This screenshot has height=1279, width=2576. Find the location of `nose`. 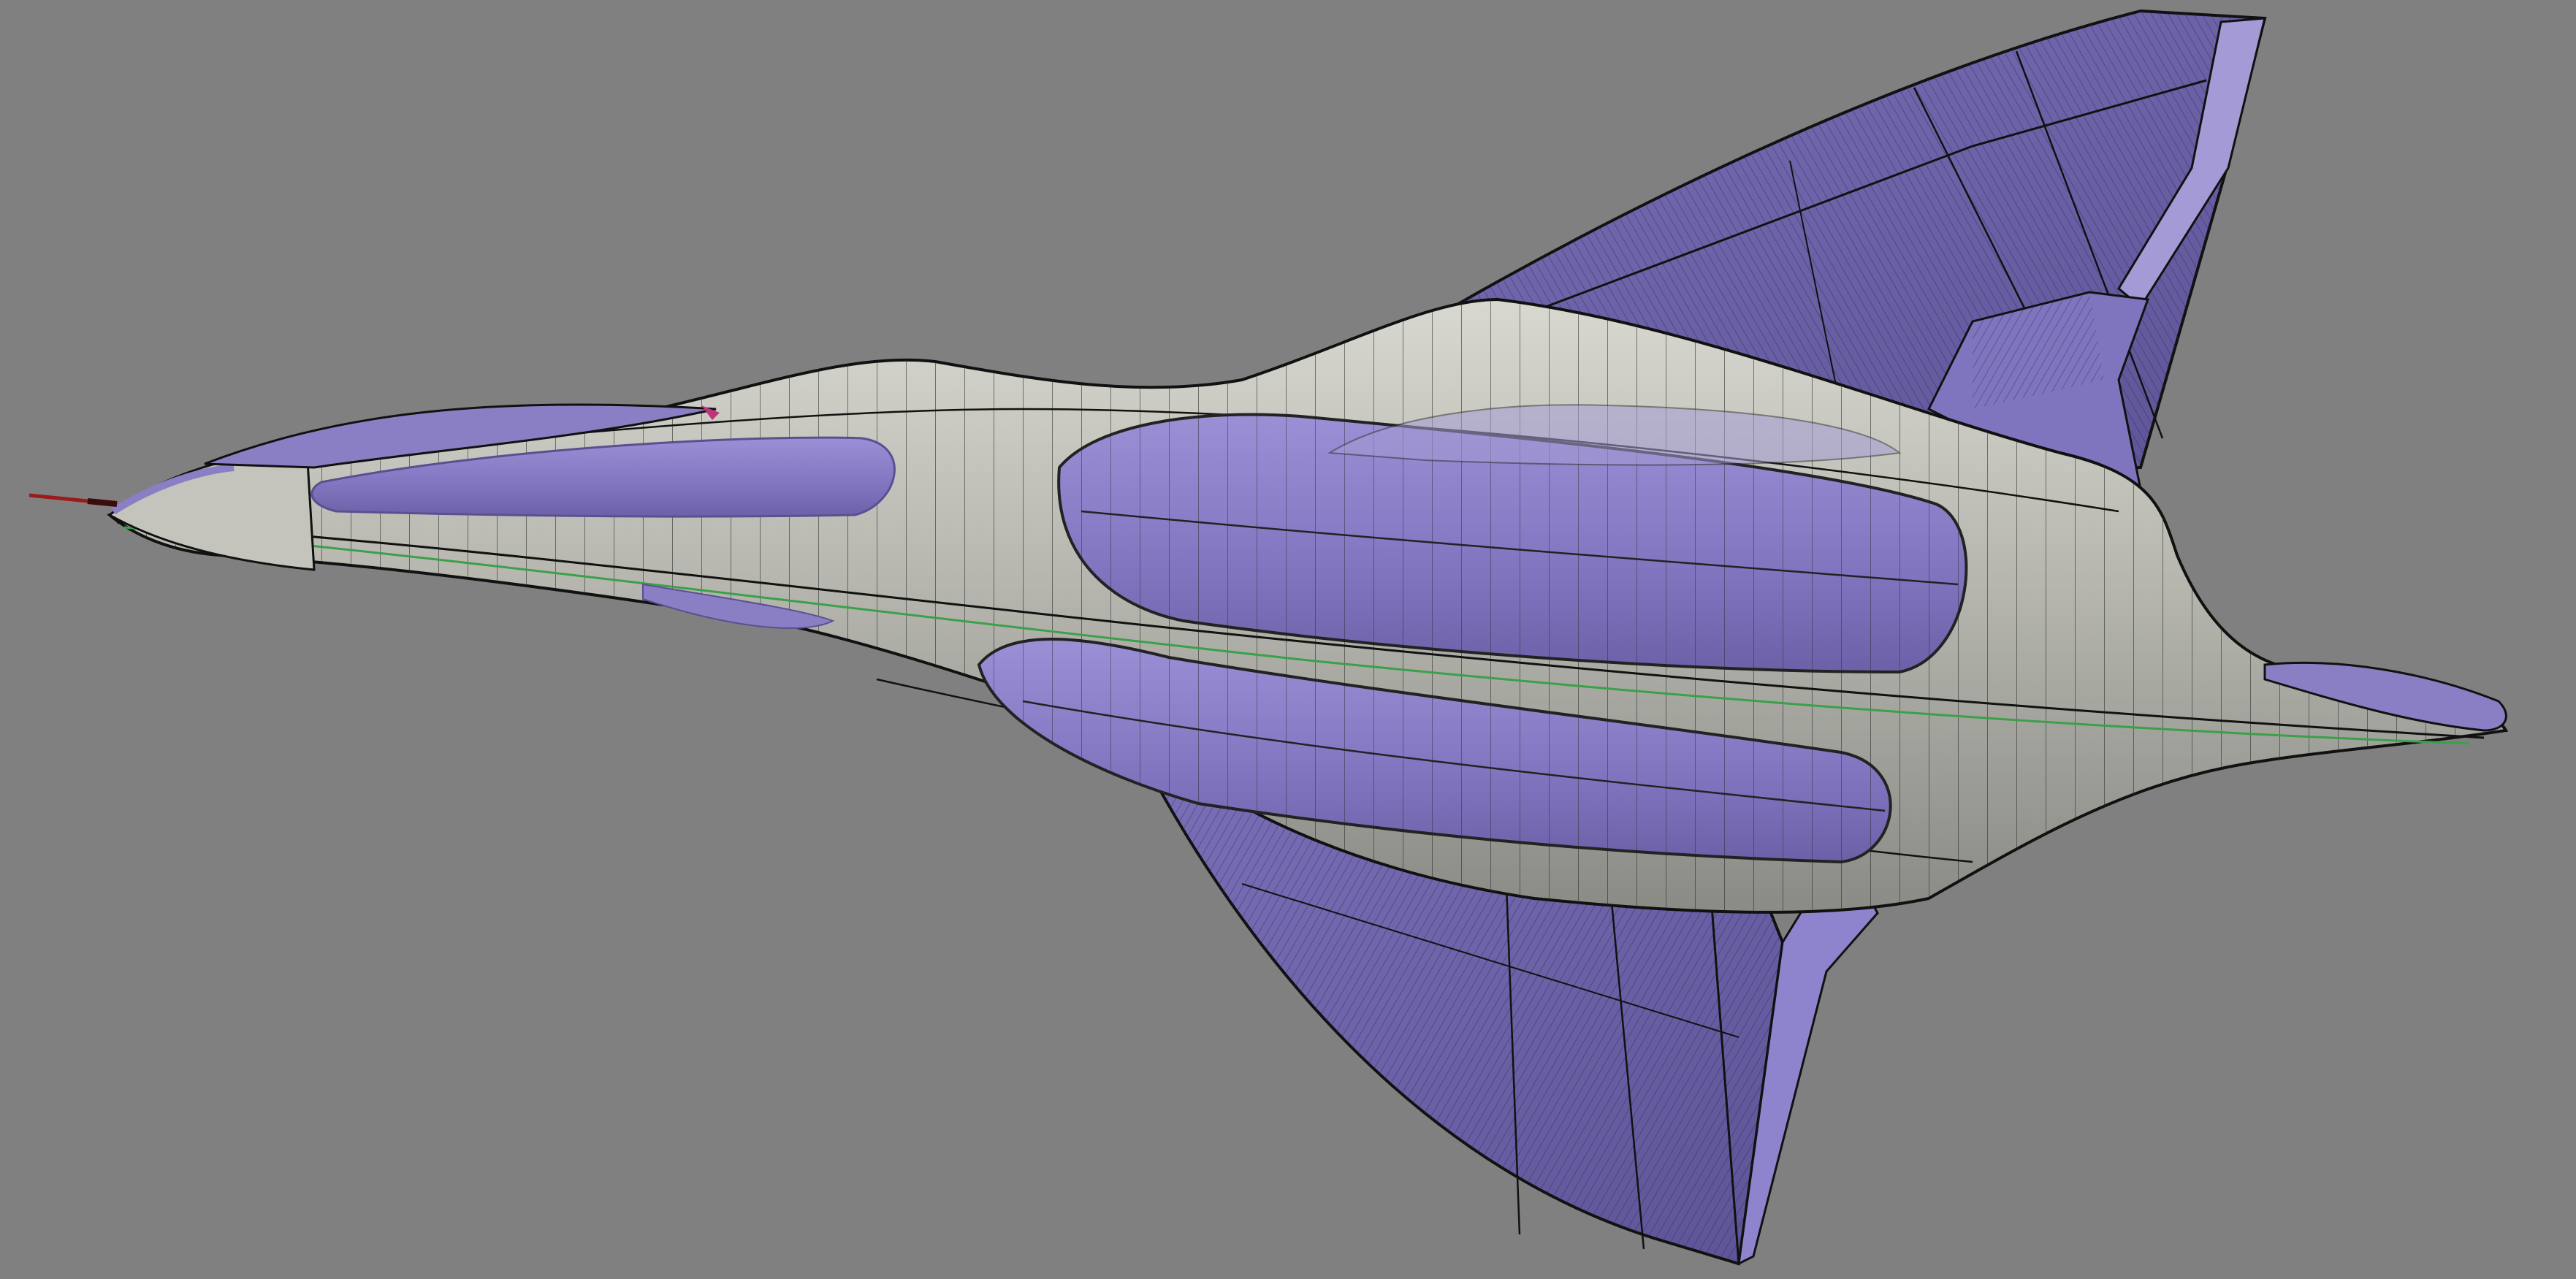

nose is located at coordinates (172, 510).